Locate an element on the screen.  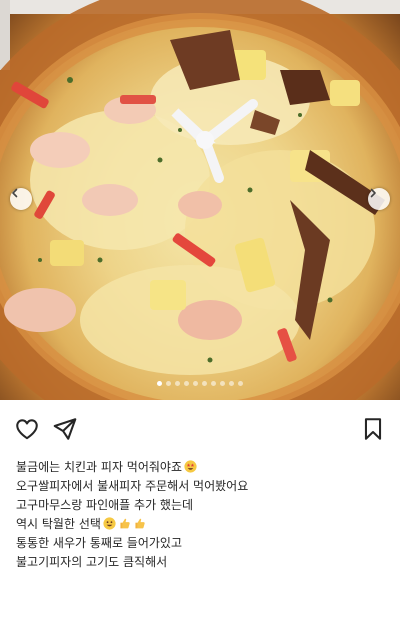
carousel-indicator is located at coordinates (200, 383).